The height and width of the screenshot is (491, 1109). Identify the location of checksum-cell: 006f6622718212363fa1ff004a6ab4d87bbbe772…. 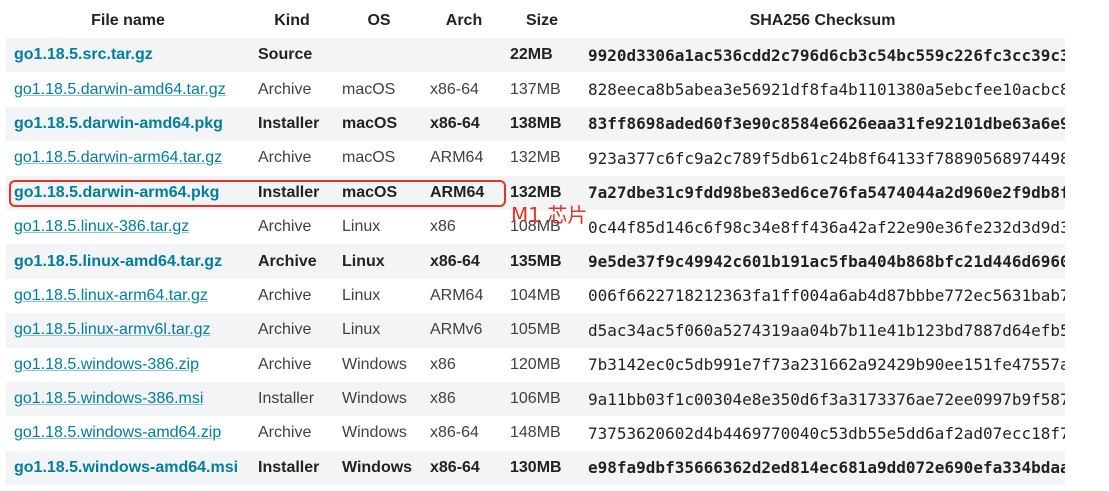
(822, 296).